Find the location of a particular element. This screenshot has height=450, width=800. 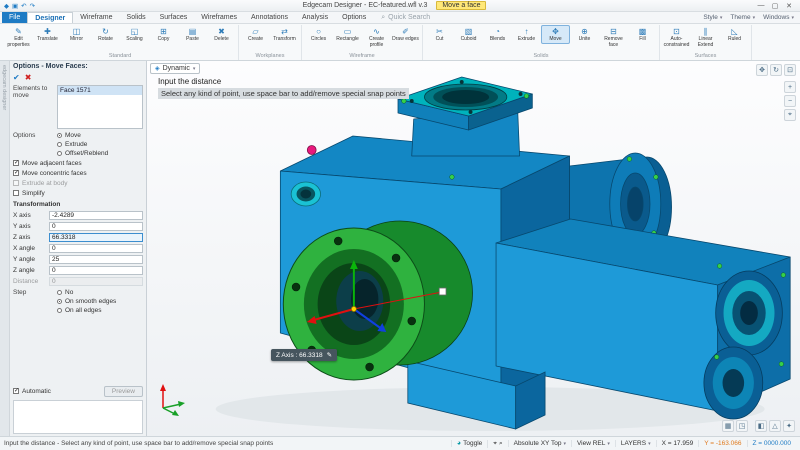

tab-analysis: Analysis is located at coordinates (315, 17).